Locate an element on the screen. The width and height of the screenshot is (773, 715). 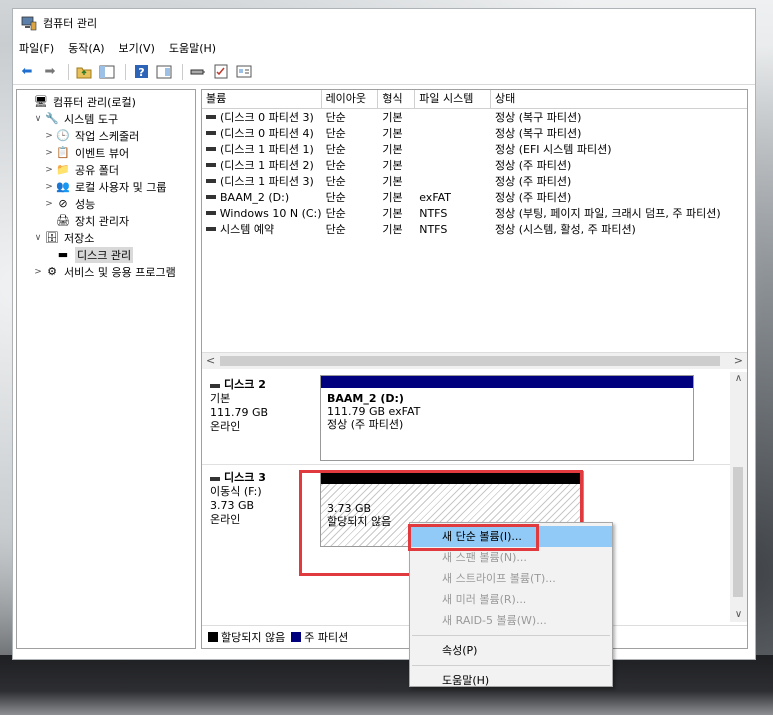
menu-help-item: 도움말(H) is located at coordinates (511, 680).